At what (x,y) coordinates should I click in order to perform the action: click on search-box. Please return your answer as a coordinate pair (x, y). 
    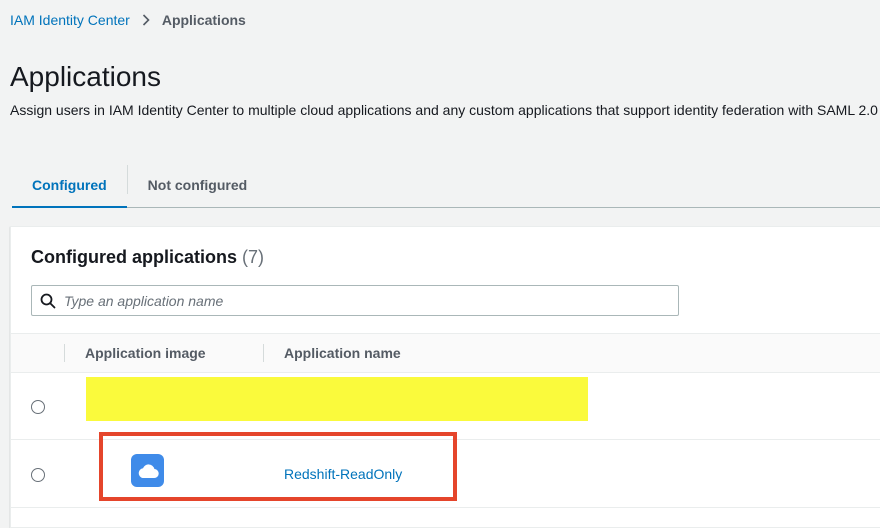
    Looking at the image, I should click on (355, 300).